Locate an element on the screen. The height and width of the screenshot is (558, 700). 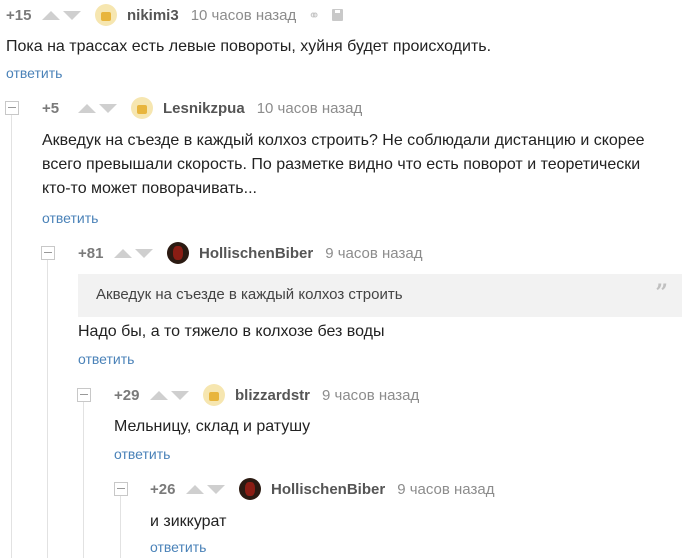
link-icon: ⚭ is located at coordinates (314, 15).